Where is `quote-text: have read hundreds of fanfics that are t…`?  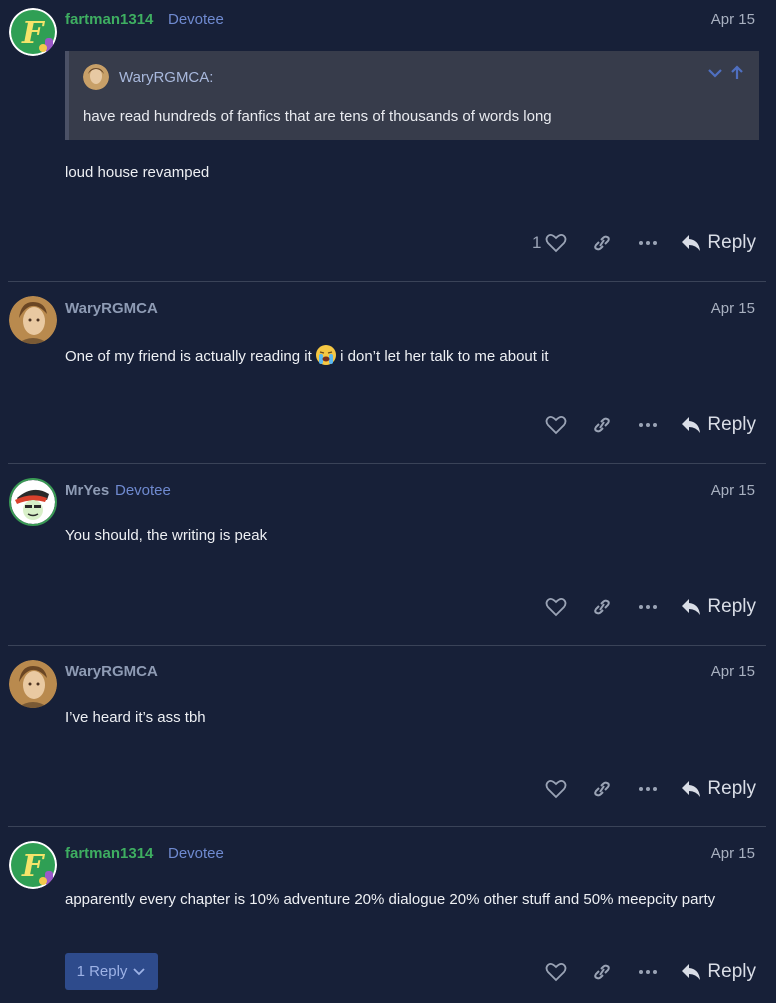 quote-text: have read hundreds of fanfics that are t… is located at coordinates (317, 116).